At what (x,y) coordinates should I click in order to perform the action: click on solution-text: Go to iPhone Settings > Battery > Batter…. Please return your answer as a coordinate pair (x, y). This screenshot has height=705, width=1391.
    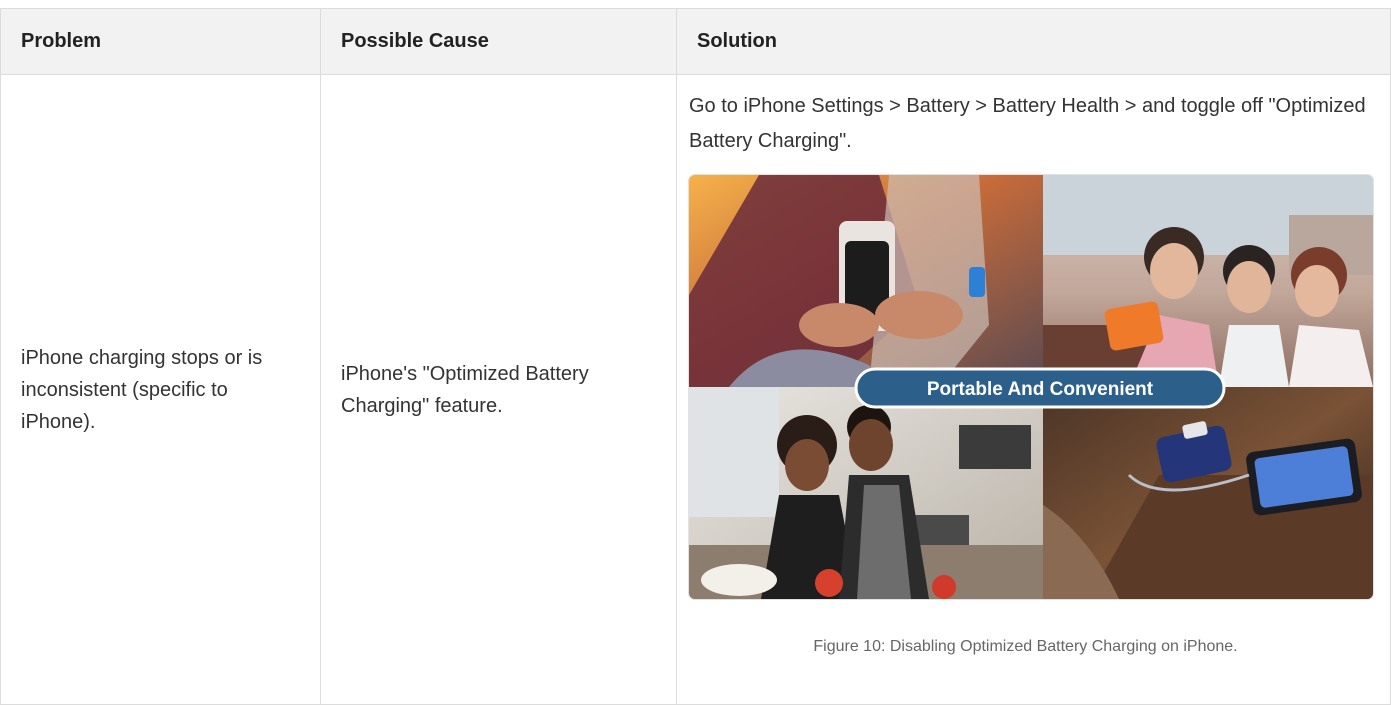
    Looking at the image, I should click on (1027, 123).